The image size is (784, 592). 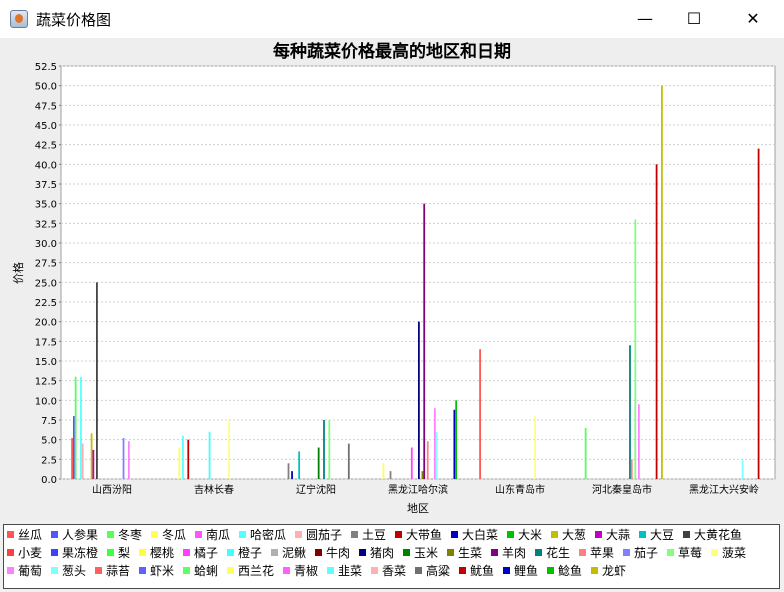 I want to click on bar-羊肉-黑龙江哈尔滨, so click(x=424, y=341).